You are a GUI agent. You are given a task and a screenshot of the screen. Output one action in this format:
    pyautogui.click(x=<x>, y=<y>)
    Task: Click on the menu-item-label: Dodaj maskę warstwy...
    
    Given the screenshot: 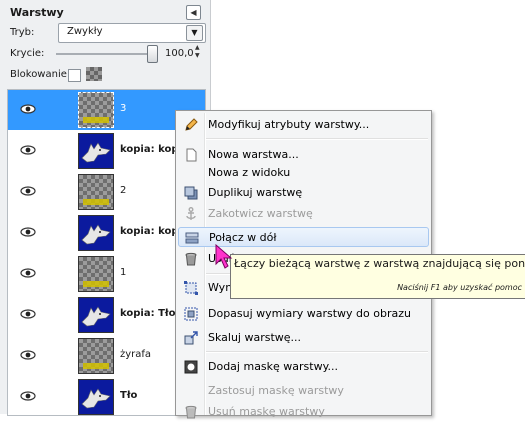 What is the action you would take?
    pyautogui.click(x=273, y=366)
    